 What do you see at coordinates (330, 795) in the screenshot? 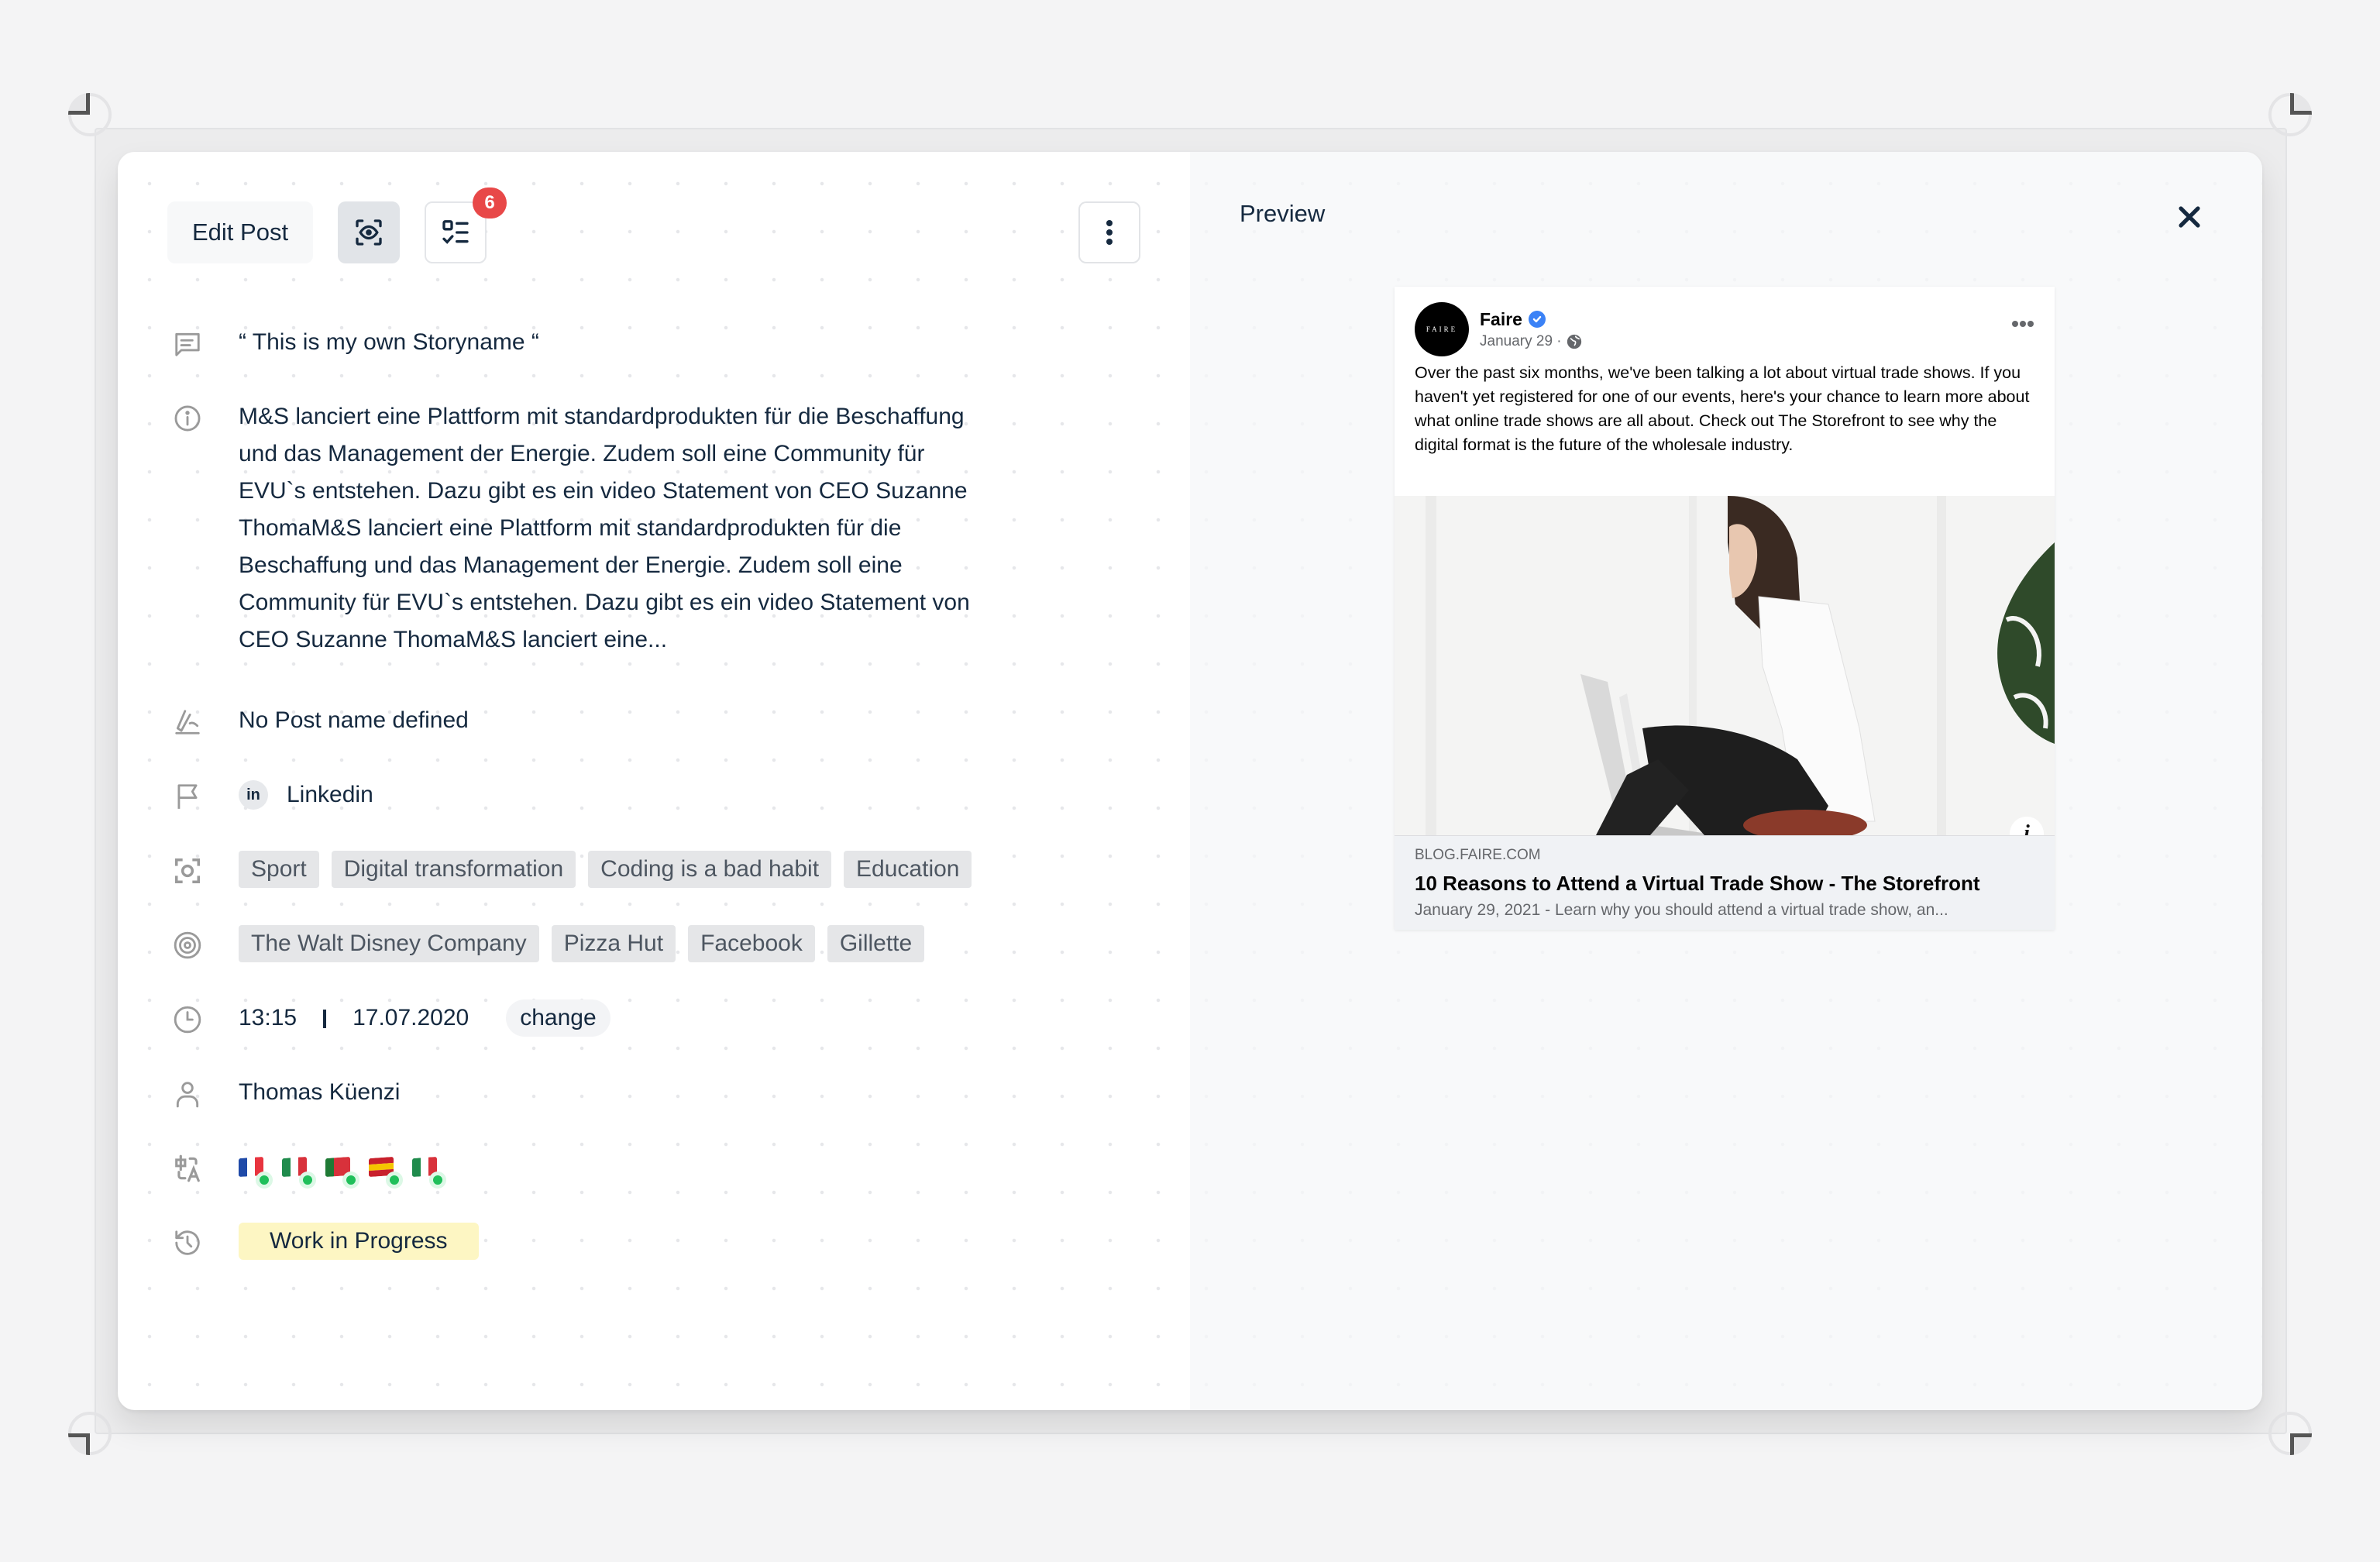
I see `channel-name: Linkedin` at bounding box center [330, 795].